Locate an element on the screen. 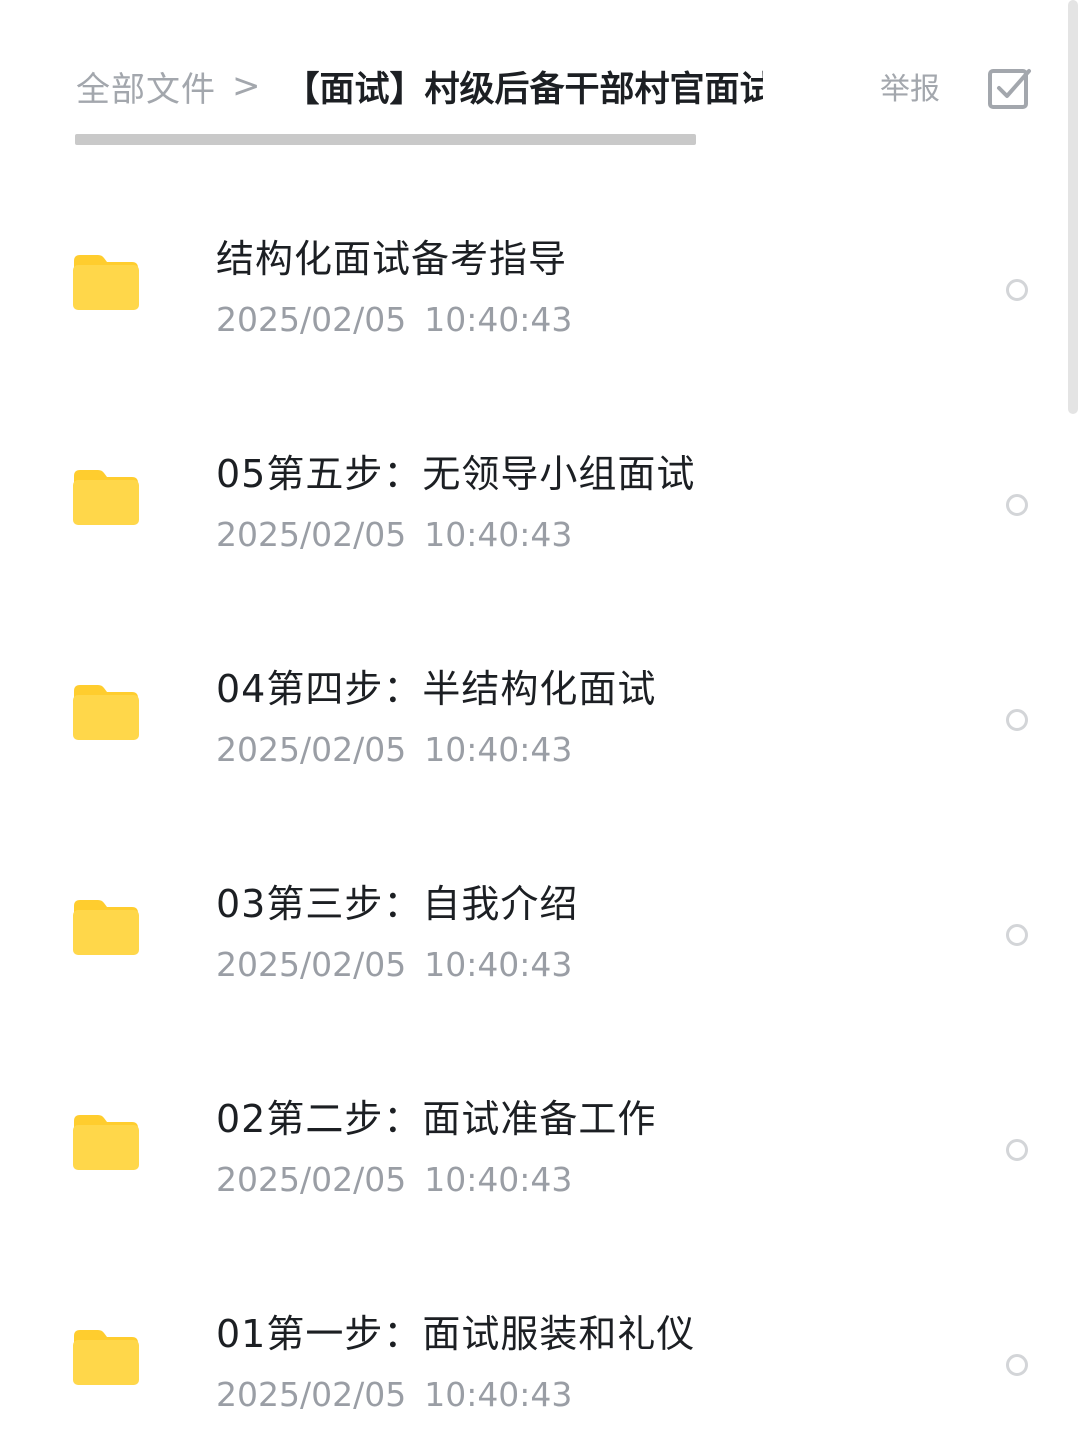  breadcrumb-root-link: 全部文件 is located at coordinates (146, 86).